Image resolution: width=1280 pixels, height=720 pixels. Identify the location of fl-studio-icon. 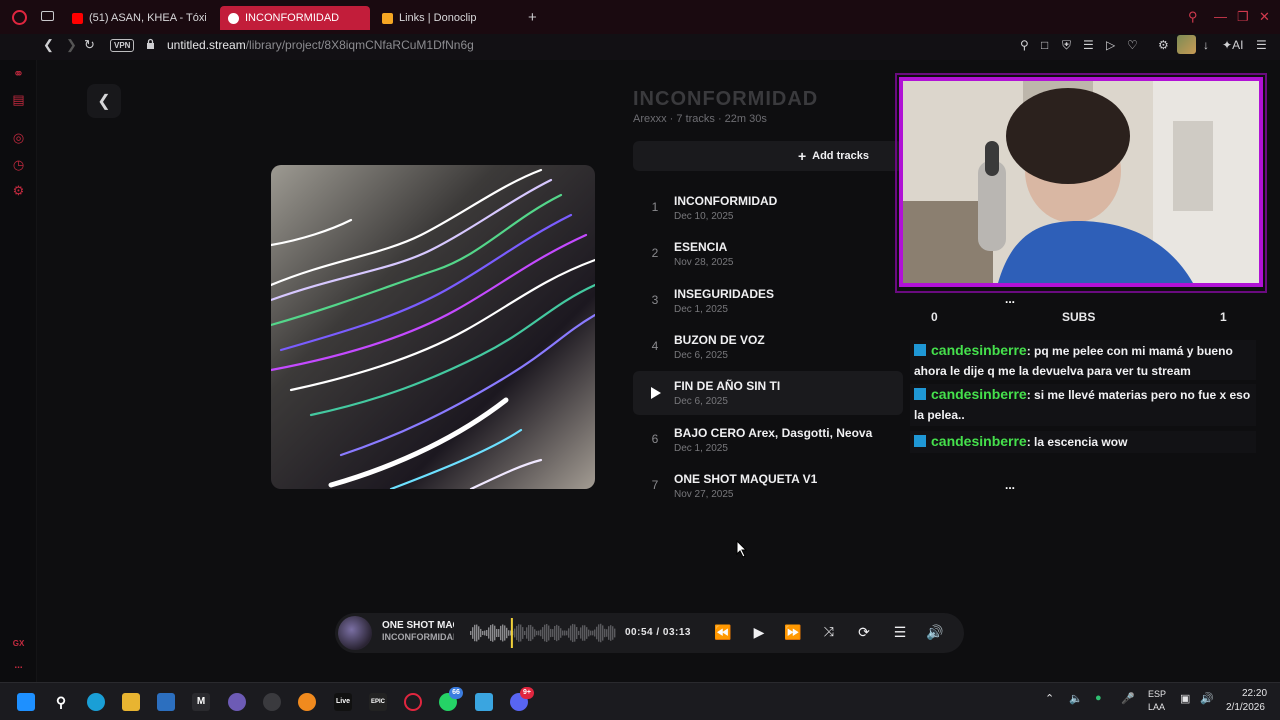
(307, 702).